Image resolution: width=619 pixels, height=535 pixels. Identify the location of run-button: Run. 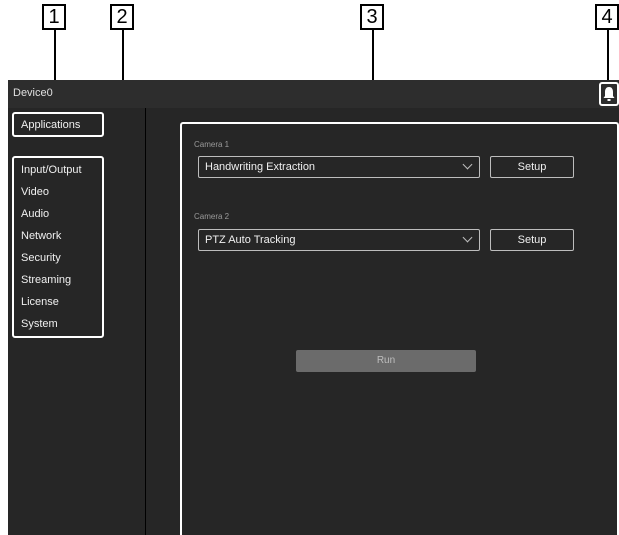
(386, 361).